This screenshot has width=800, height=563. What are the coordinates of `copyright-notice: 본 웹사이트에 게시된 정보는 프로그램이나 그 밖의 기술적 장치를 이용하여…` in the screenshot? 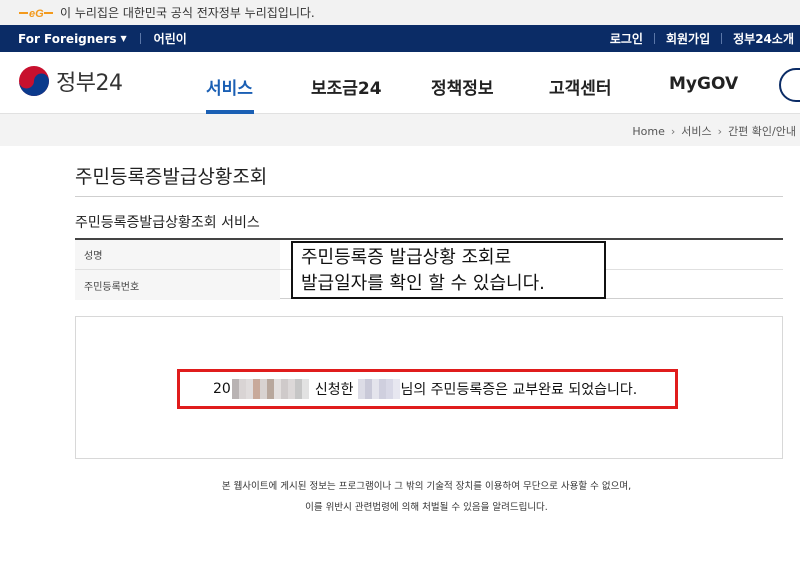 It's located at (400, 497).